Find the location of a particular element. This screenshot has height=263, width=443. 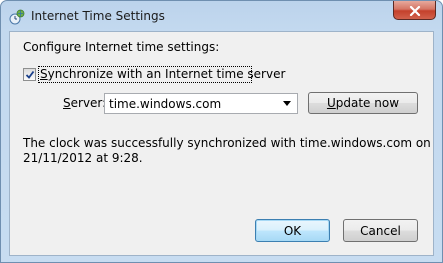

server-value: time.windows.com is located at coordinates (165, 104).